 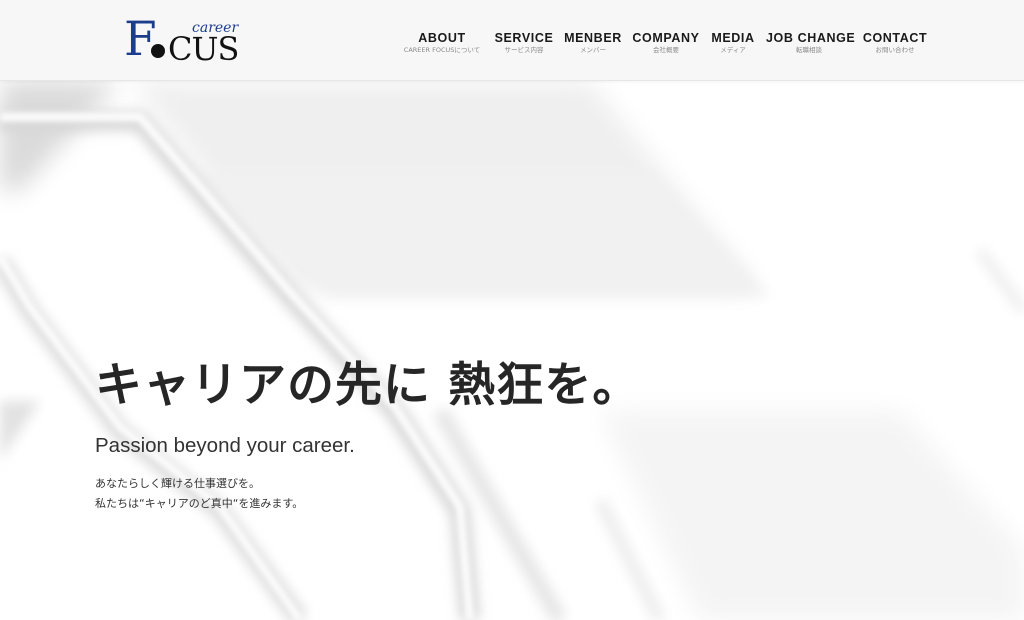 I want to click on logo-tag-career: career, so click(x=215, y=28).